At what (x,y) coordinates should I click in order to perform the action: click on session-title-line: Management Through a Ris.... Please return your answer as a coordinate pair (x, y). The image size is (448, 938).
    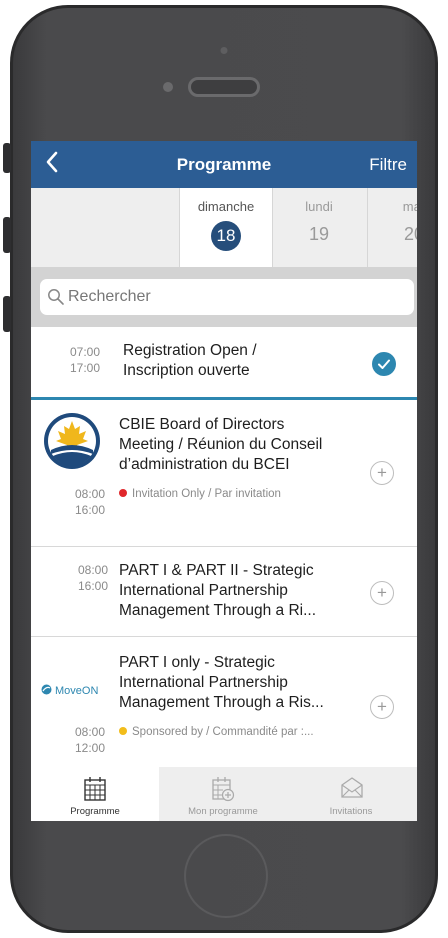
    Looking at the image, I should click on (221, 702).